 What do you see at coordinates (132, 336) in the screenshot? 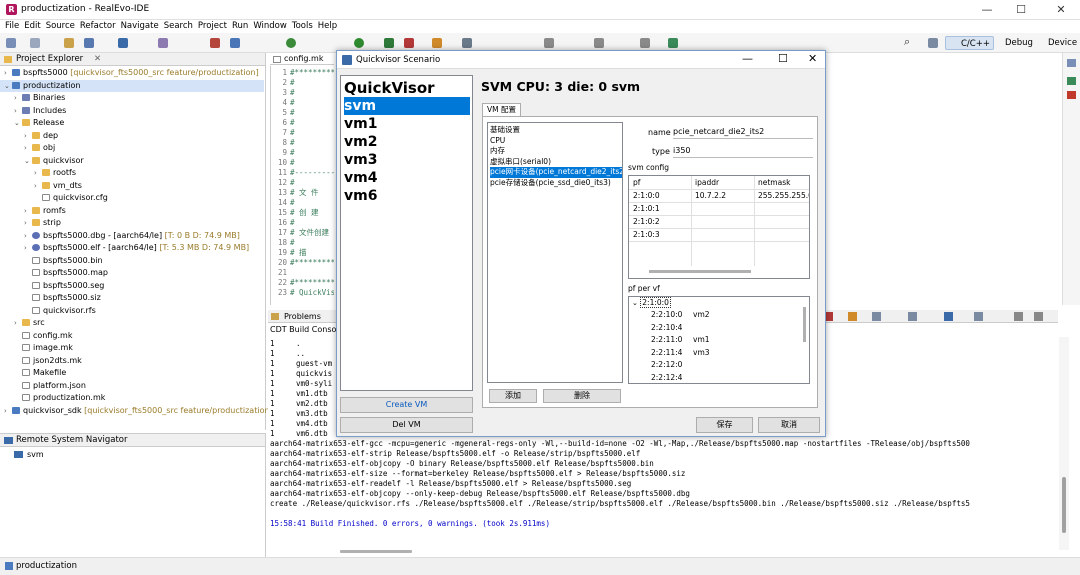
I see `project-tree-item: config.mk` at bounding box center [132, 336].